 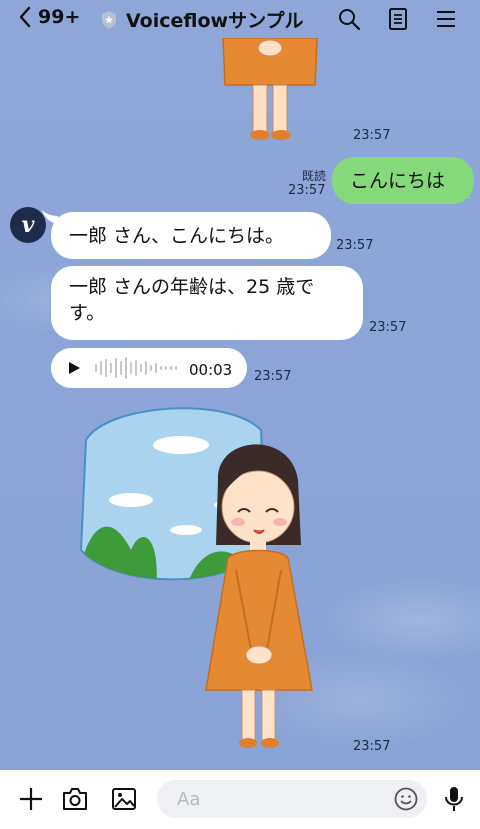 I want to click on composer-bar: Aa, so click(x=240, y=799).